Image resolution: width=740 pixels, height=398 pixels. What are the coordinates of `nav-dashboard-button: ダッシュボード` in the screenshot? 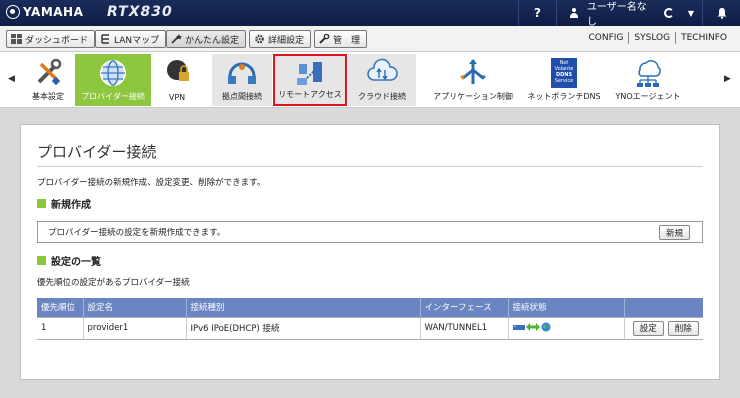 It's located at (51, 39).